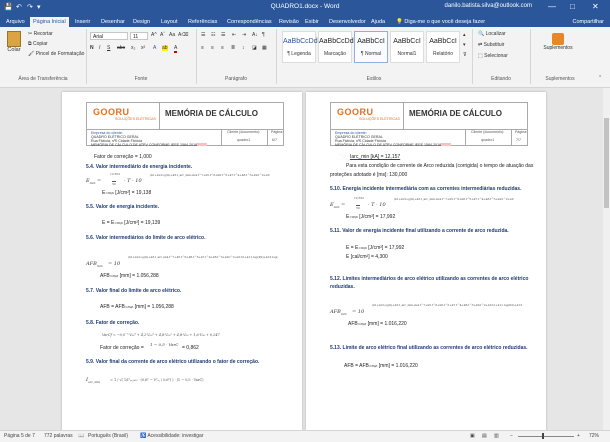 The image size is (610, 442). What do you see at coordinates (521, 132) in the screenshot?
I see `page-label: Página:` at bounding box center [521, 132].